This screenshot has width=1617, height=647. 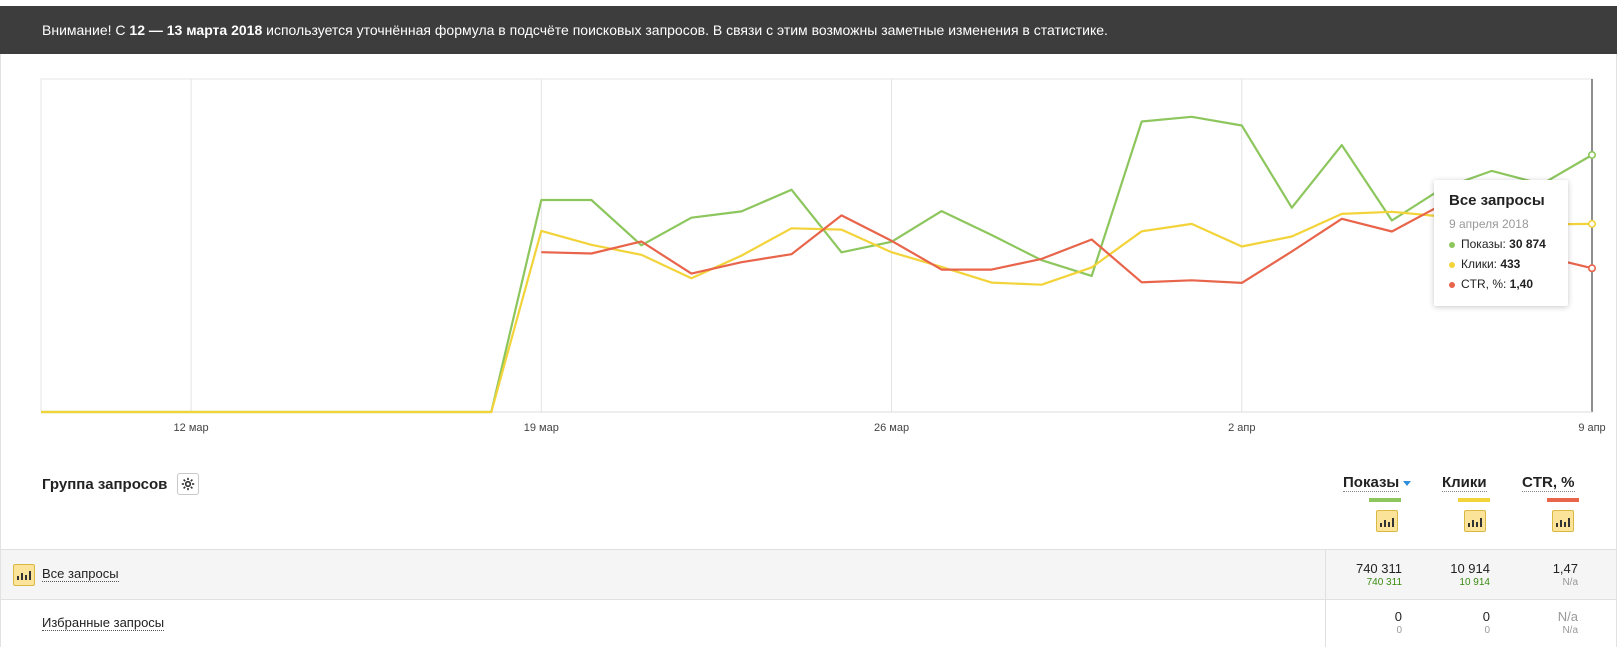 I want to click on column-header-shows-label: Показы, so click(x=1371, y=483).